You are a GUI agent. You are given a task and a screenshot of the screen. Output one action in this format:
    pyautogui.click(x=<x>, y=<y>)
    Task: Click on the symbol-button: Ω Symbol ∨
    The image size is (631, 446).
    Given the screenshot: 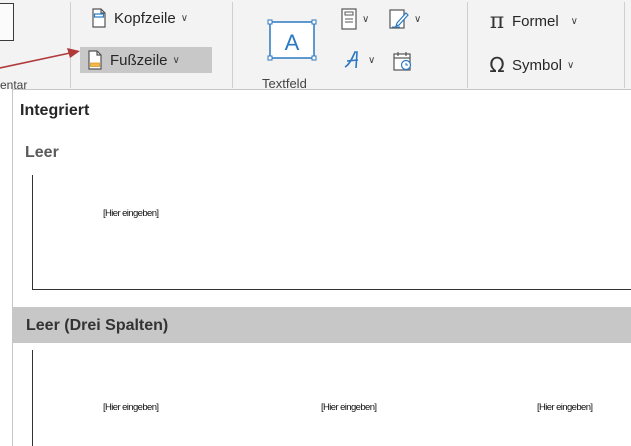 What is the action you would take?
    pyautogui.click(x=530, y=65)
    